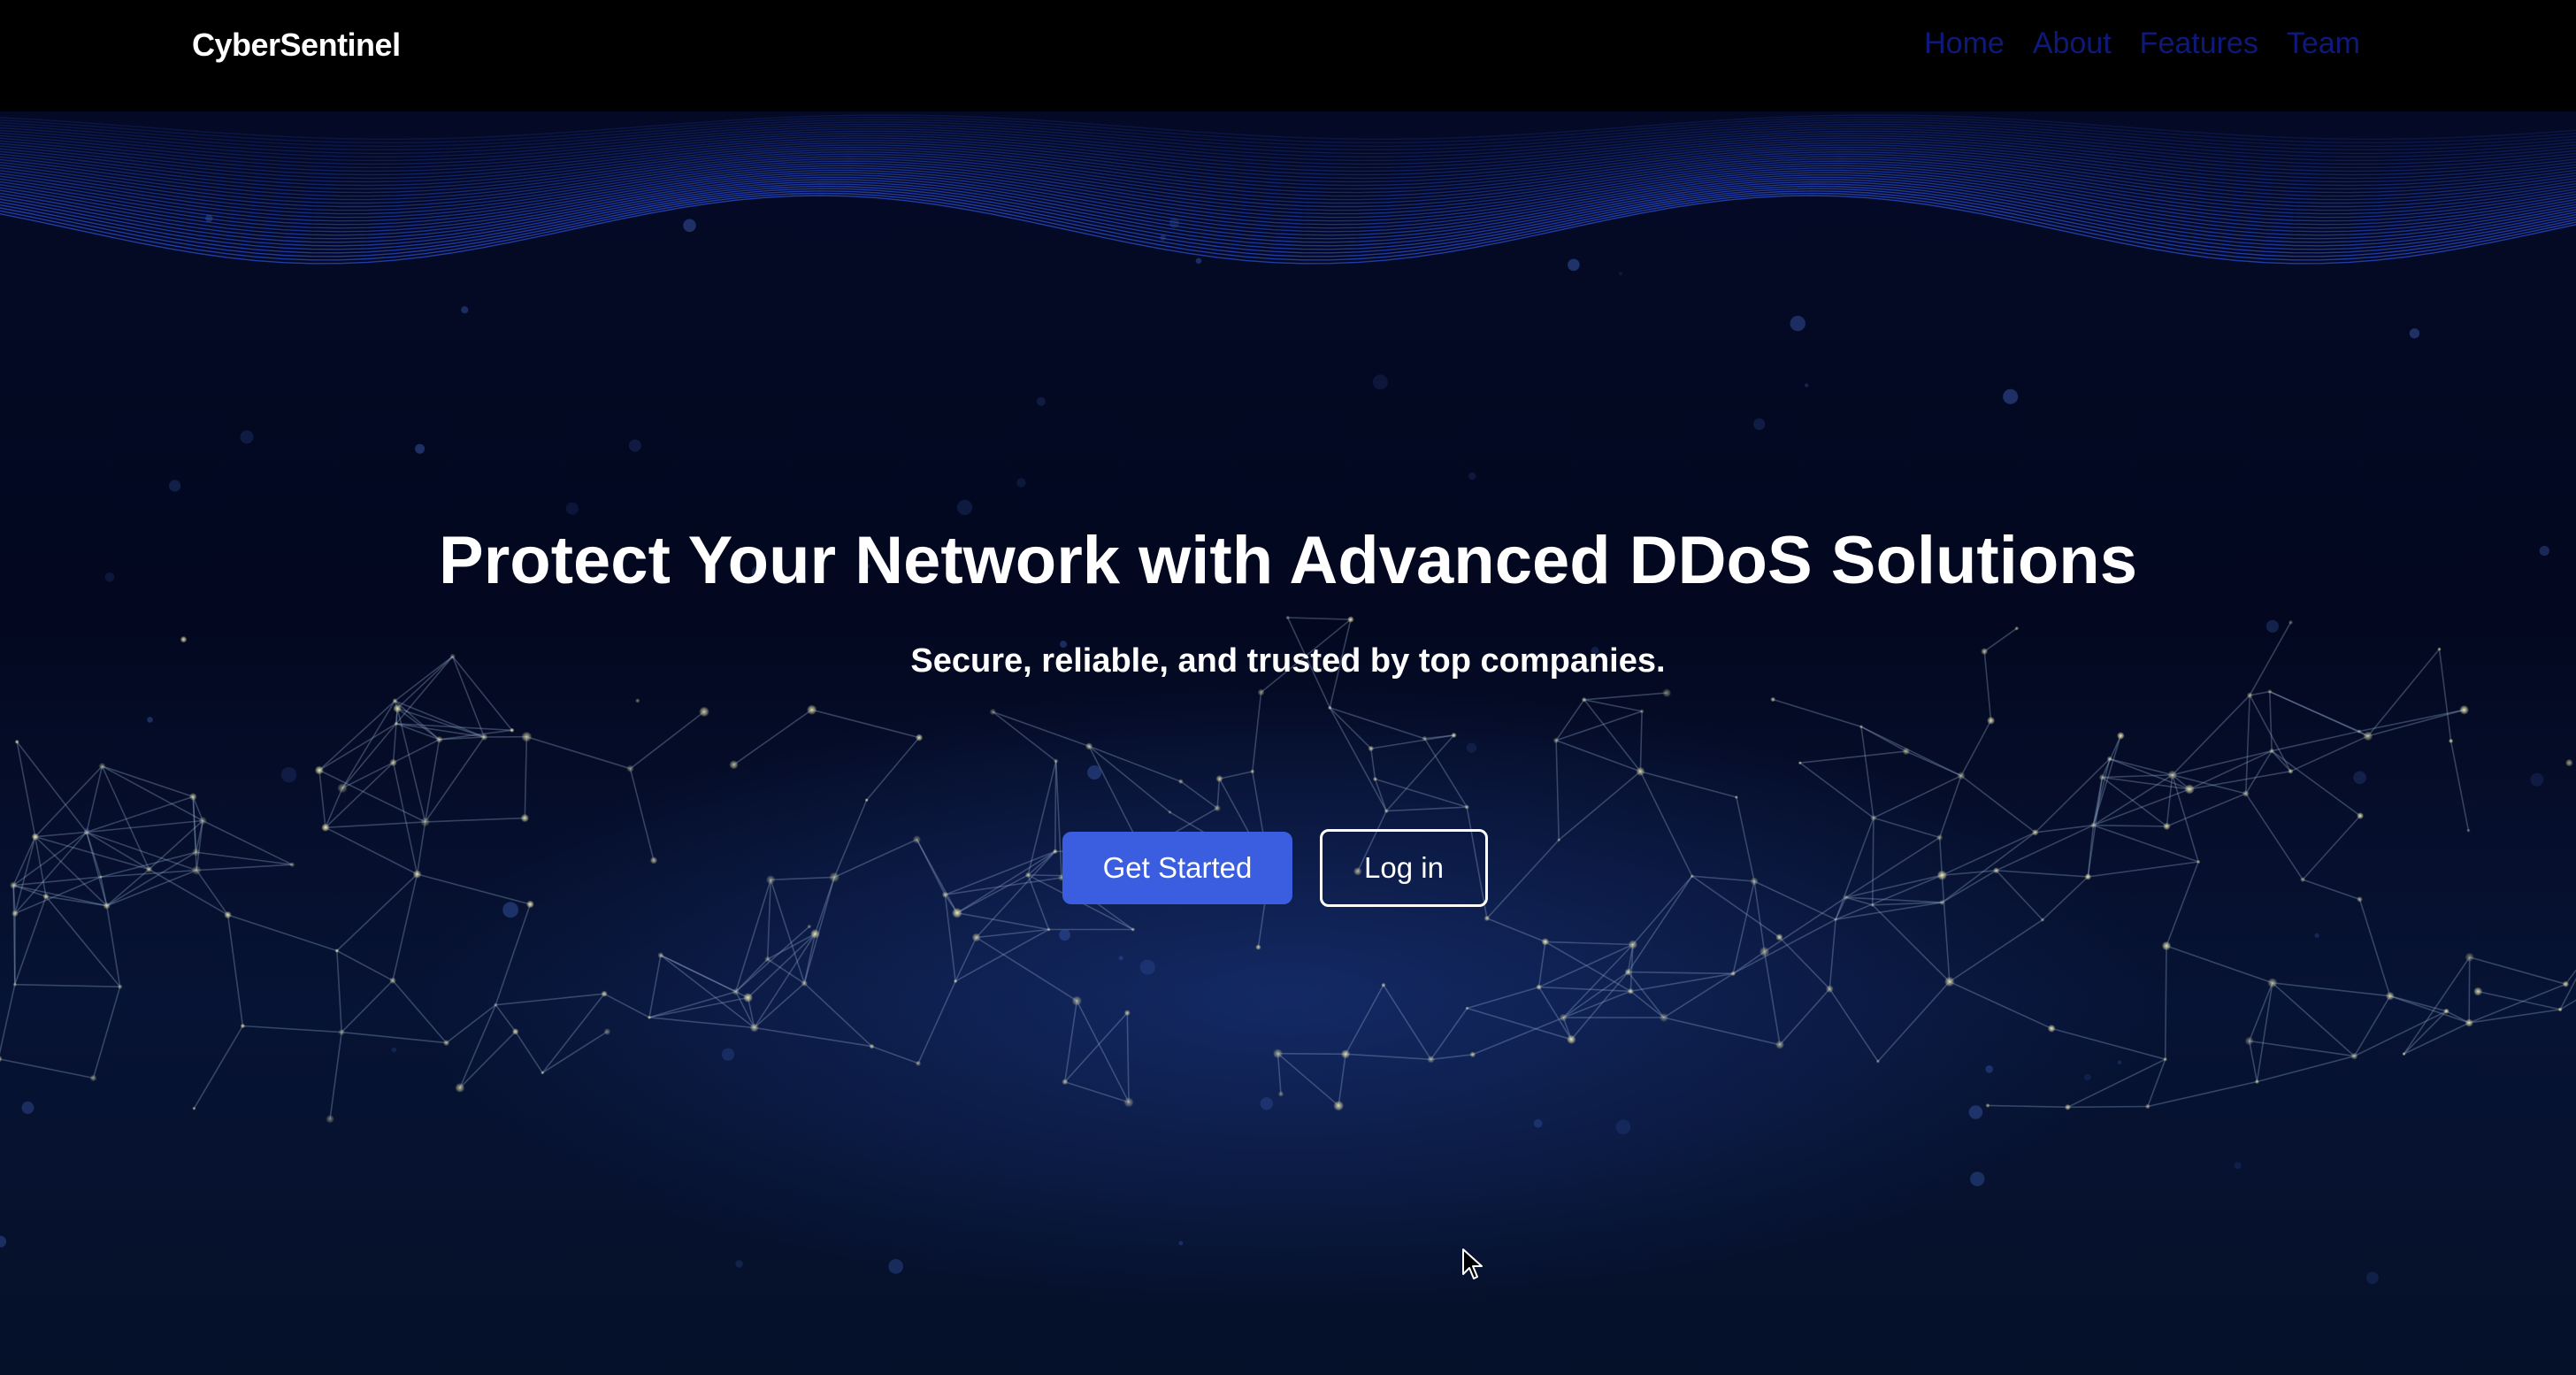 Image resolution: width=2576 pixels, height=1375 pixels. I want to click on nav-link-about: About, so click(2072, 44).